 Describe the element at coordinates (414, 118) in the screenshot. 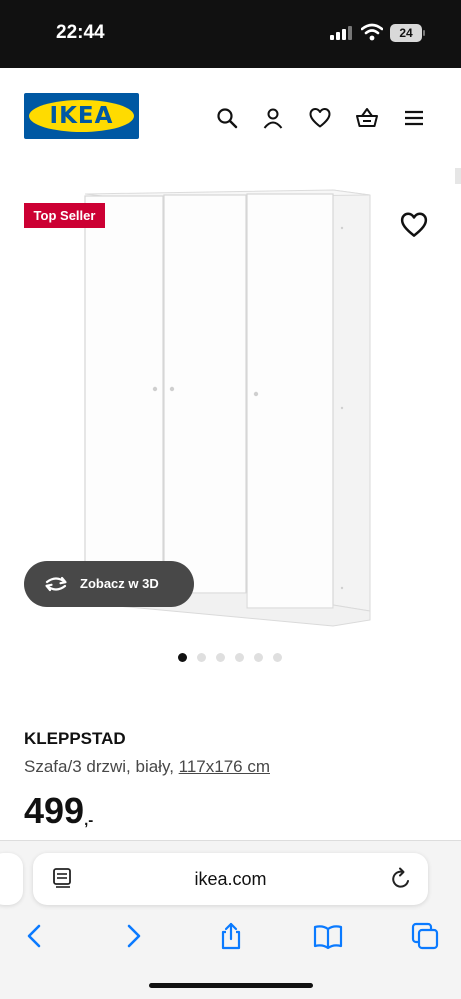

I see `menu-icon` at that location.